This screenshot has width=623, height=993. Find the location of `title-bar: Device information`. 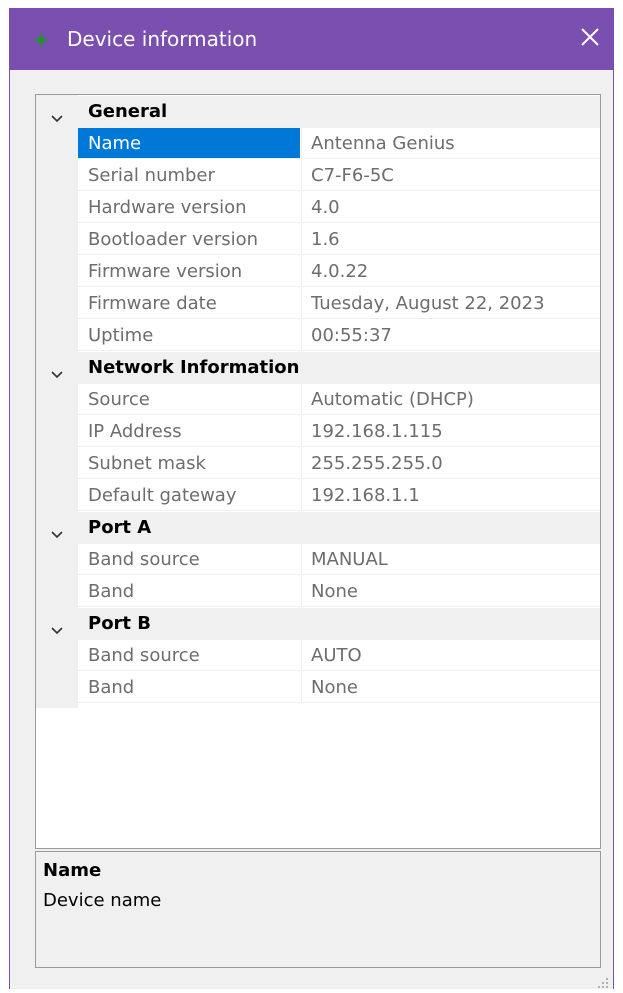

title-bar: Device information is located at coordinates (311, 39).